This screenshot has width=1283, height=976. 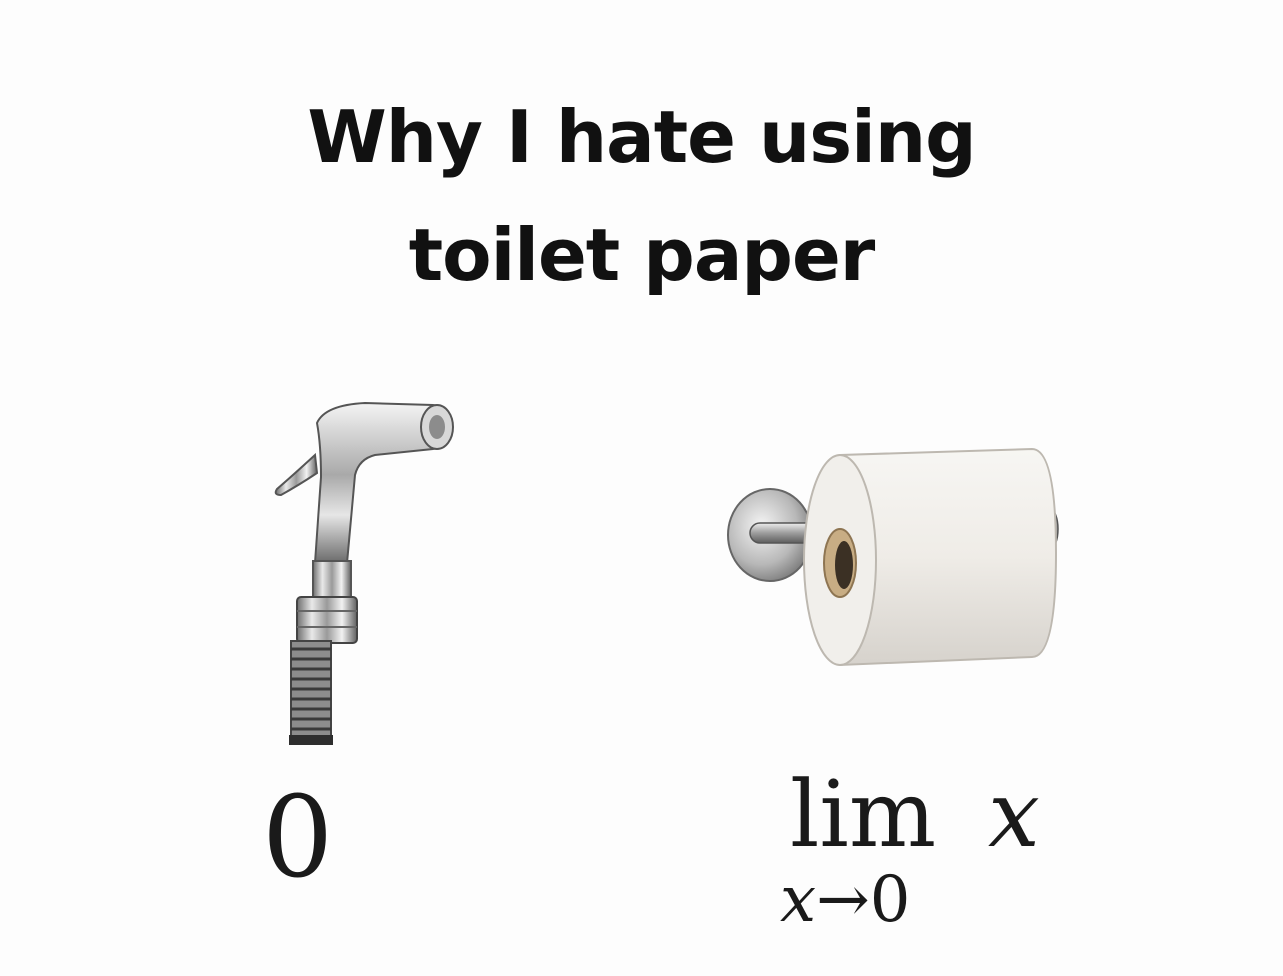 What do you see at coordinates (641, 137) in the screenshot?
I see `title-line-1: Why I hate using` at bounding box center [641, 137].